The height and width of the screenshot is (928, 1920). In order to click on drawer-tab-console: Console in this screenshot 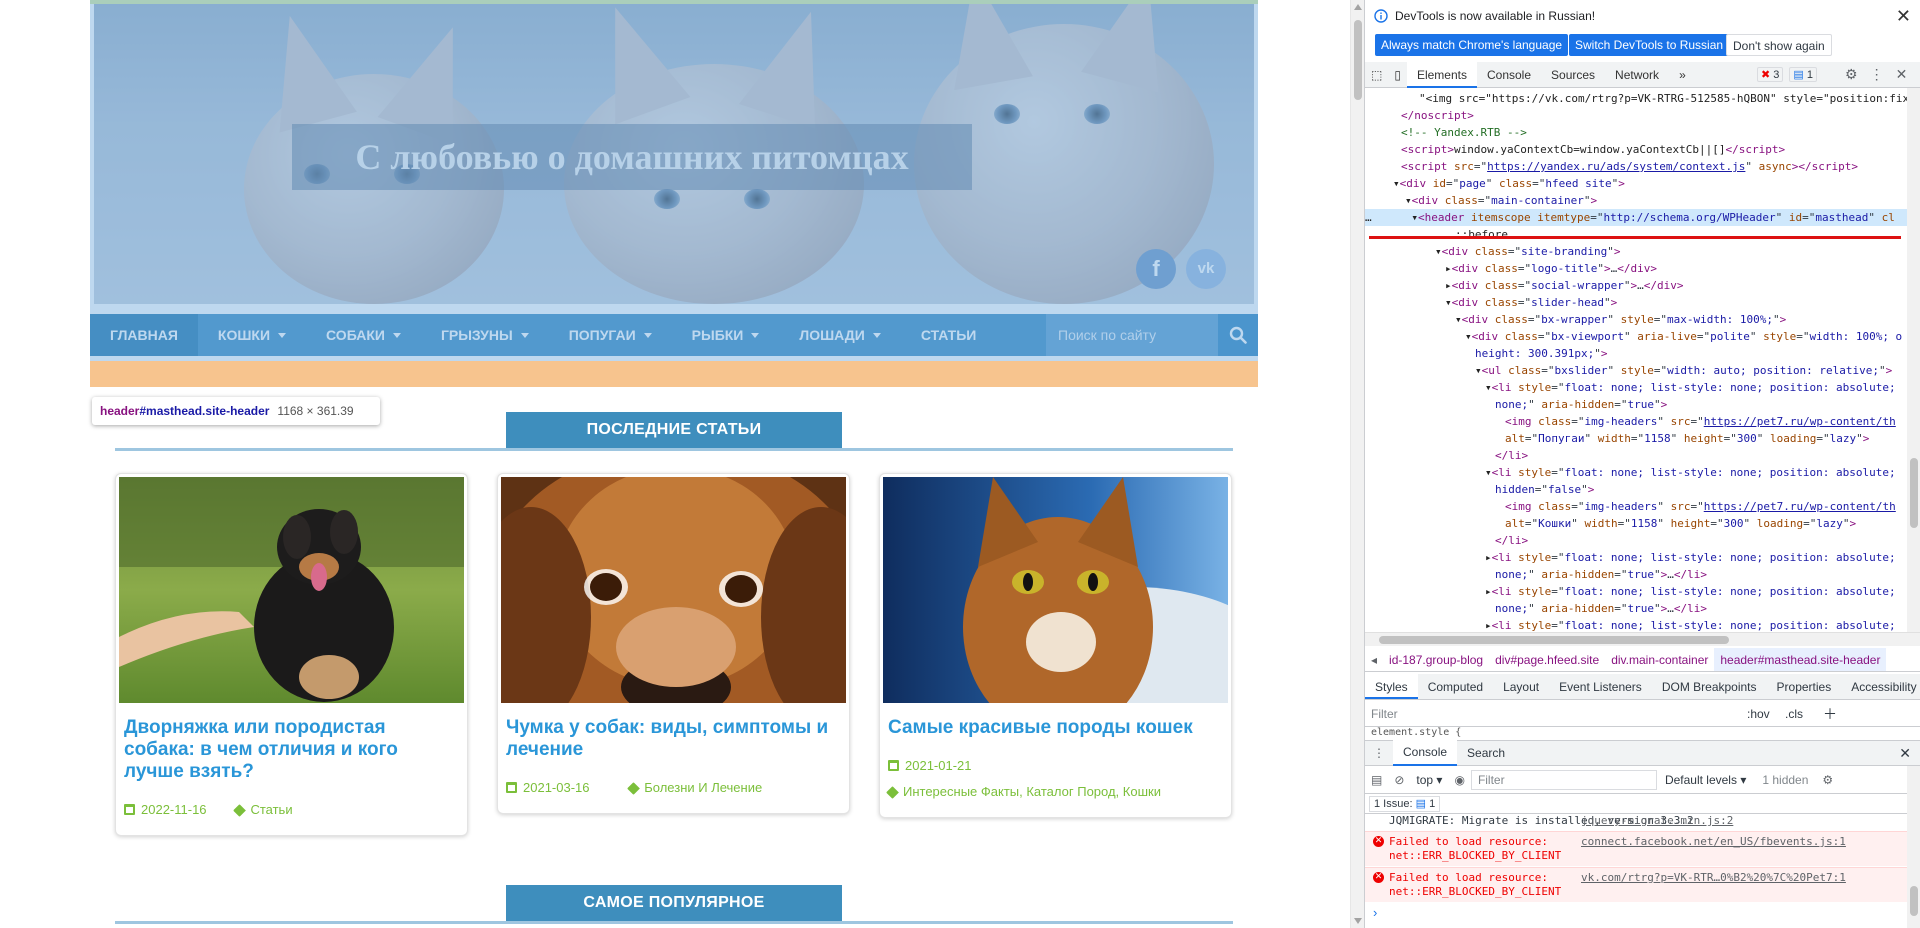, I will do `click(1425, 753)`.